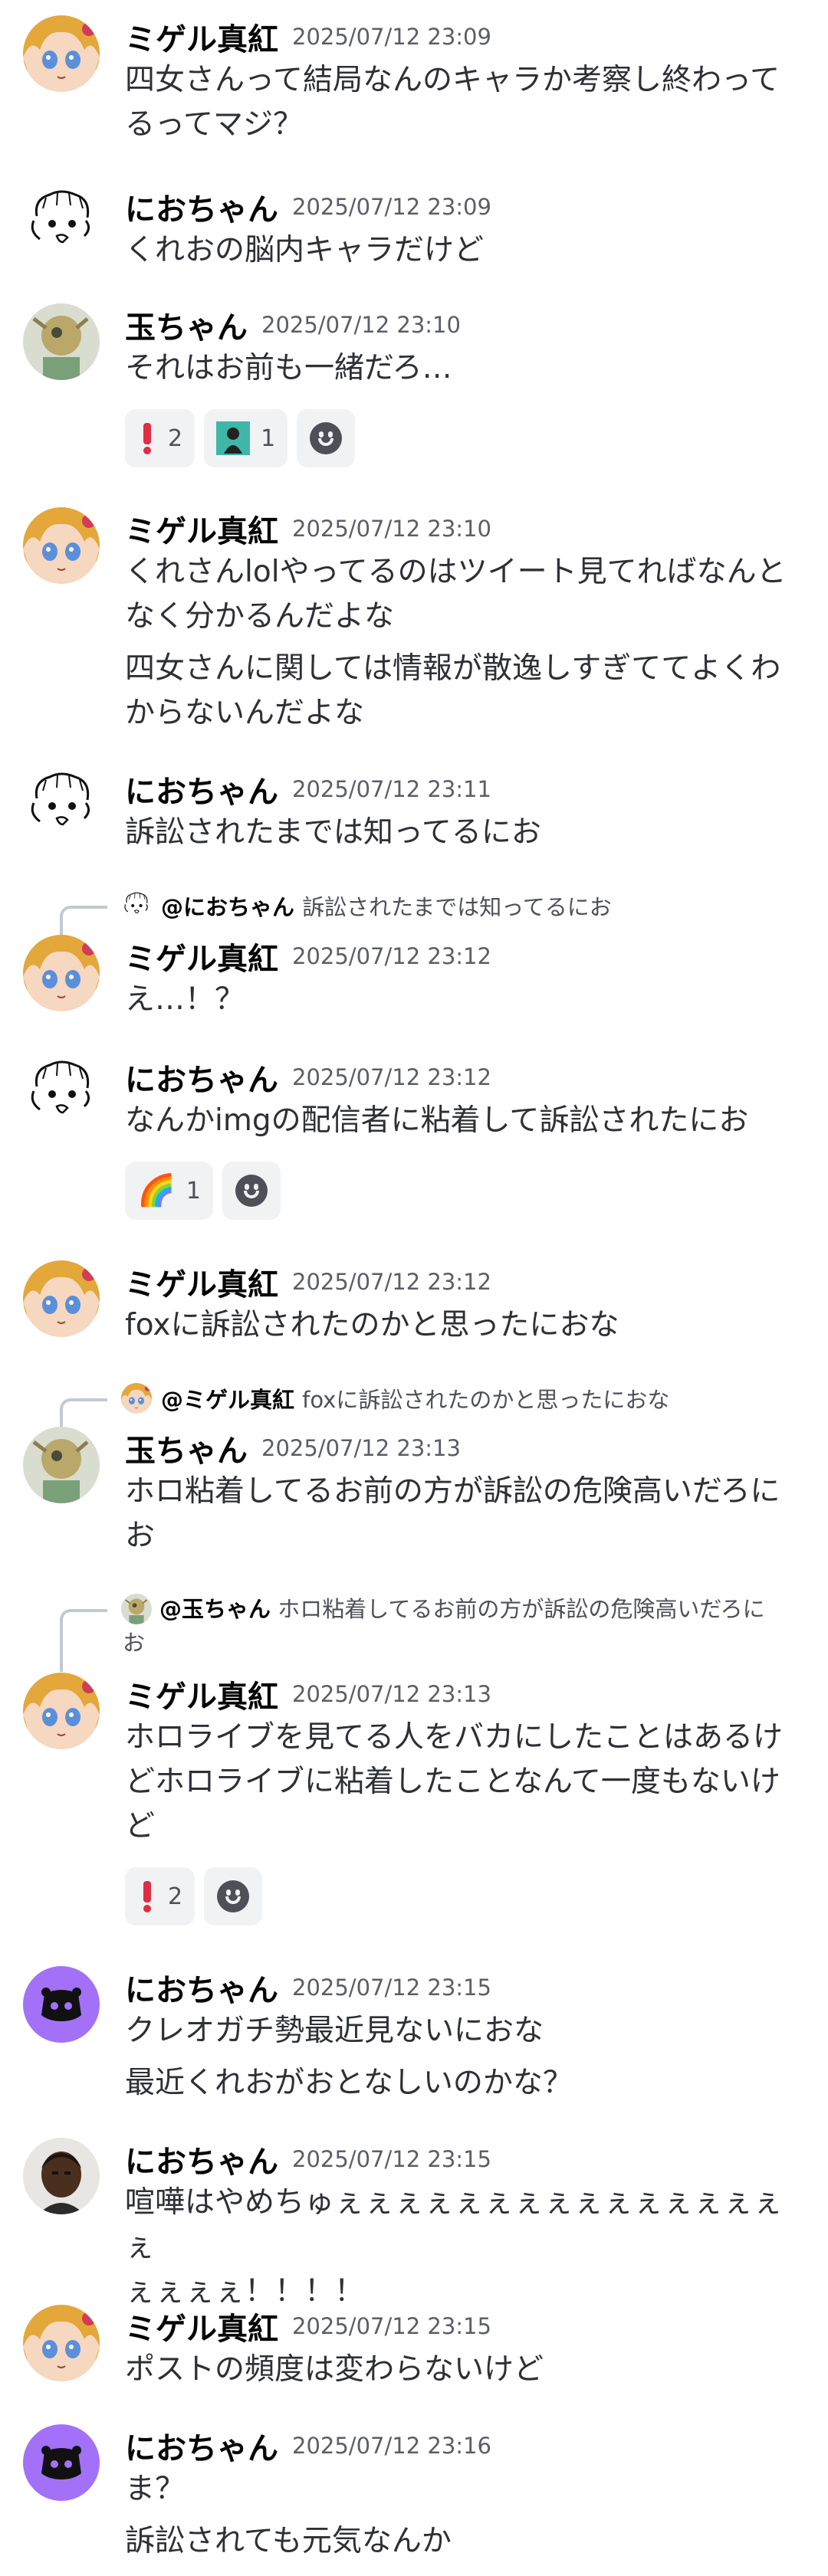 Image resolution: width=828 pixels, height=2576 pixels. What do you see at coordinates (245, 713) in the screenshot?
I see `message-text: からないんだよな` at bounding box center [245, 713].